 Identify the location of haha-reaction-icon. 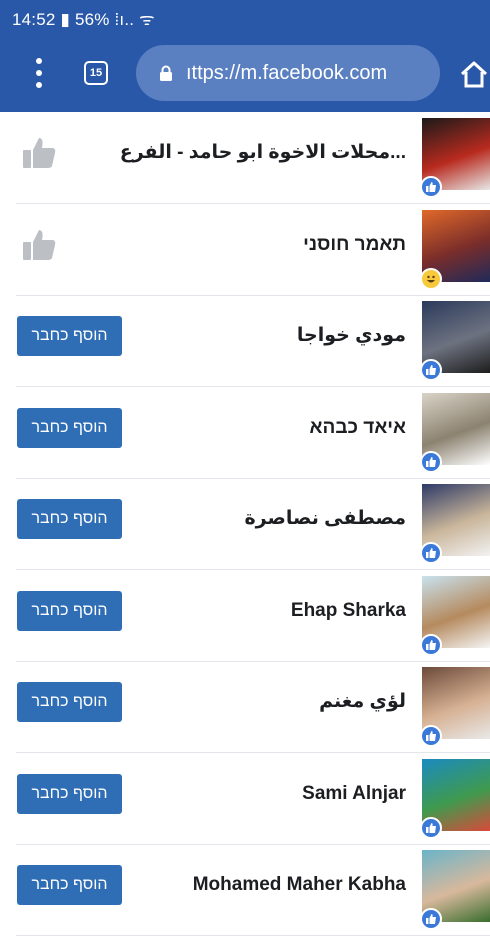
(431, 278).